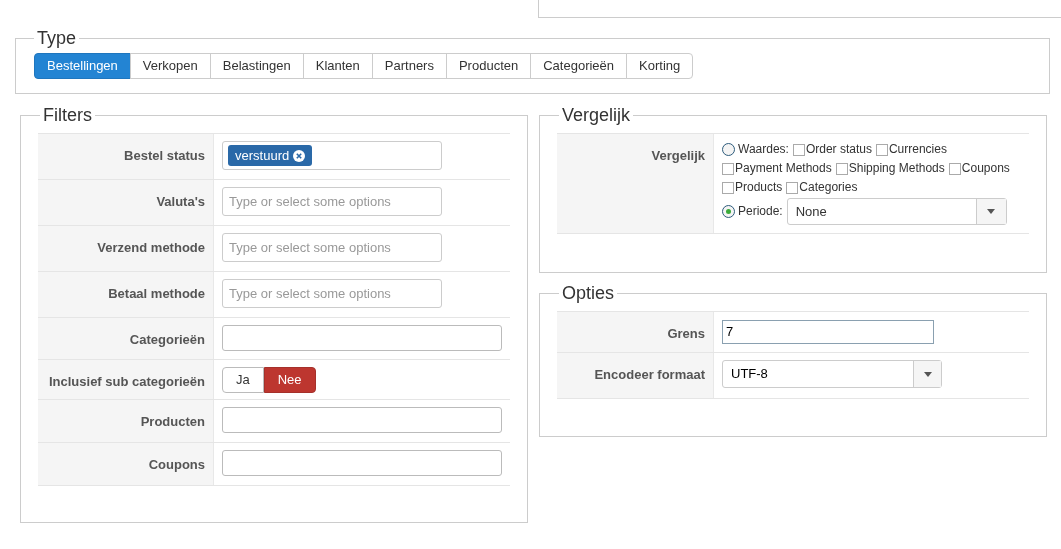 Image resolution: width=1061 pixels, height=549 pixels. I want to click on field-label: Valuta's, so click(180, 201).